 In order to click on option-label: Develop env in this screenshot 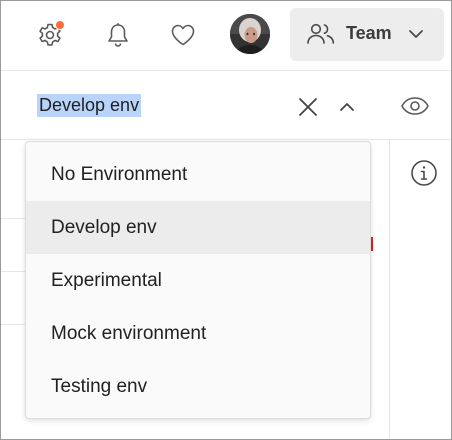, I will do `click(104, 227)`.